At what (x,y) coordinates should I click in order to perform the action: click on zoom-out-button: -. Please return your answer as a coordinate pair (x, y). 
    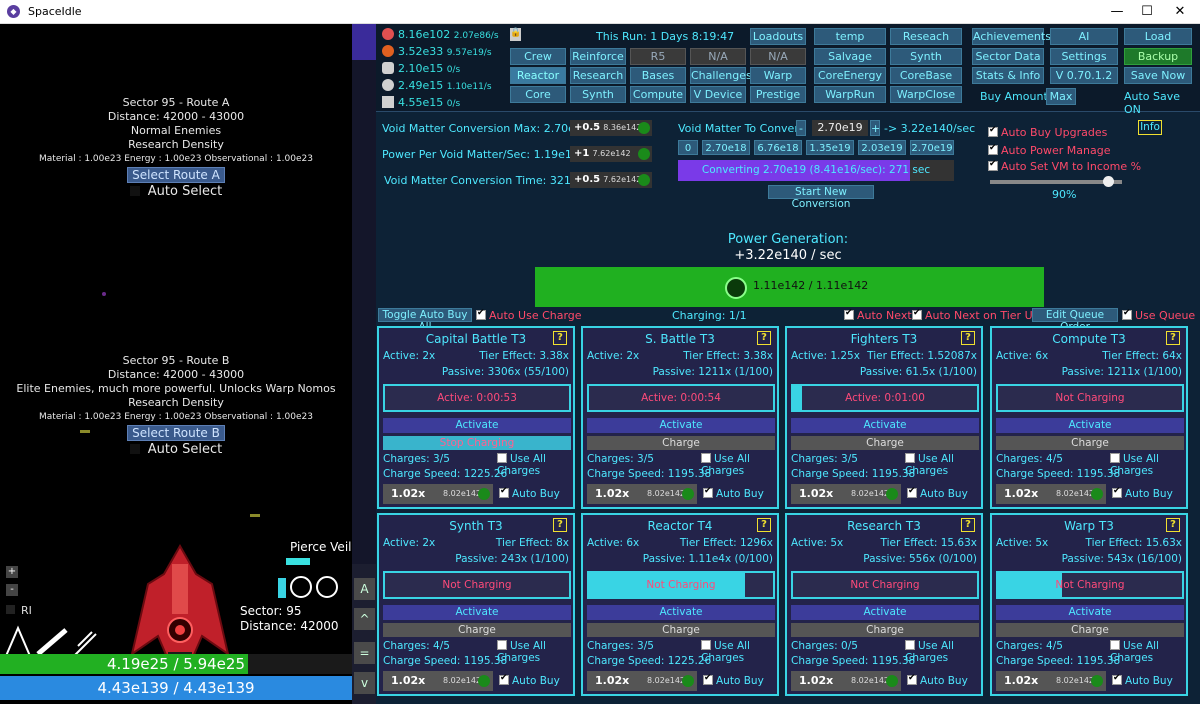
    Looking at the image, I should click on (12, 590).